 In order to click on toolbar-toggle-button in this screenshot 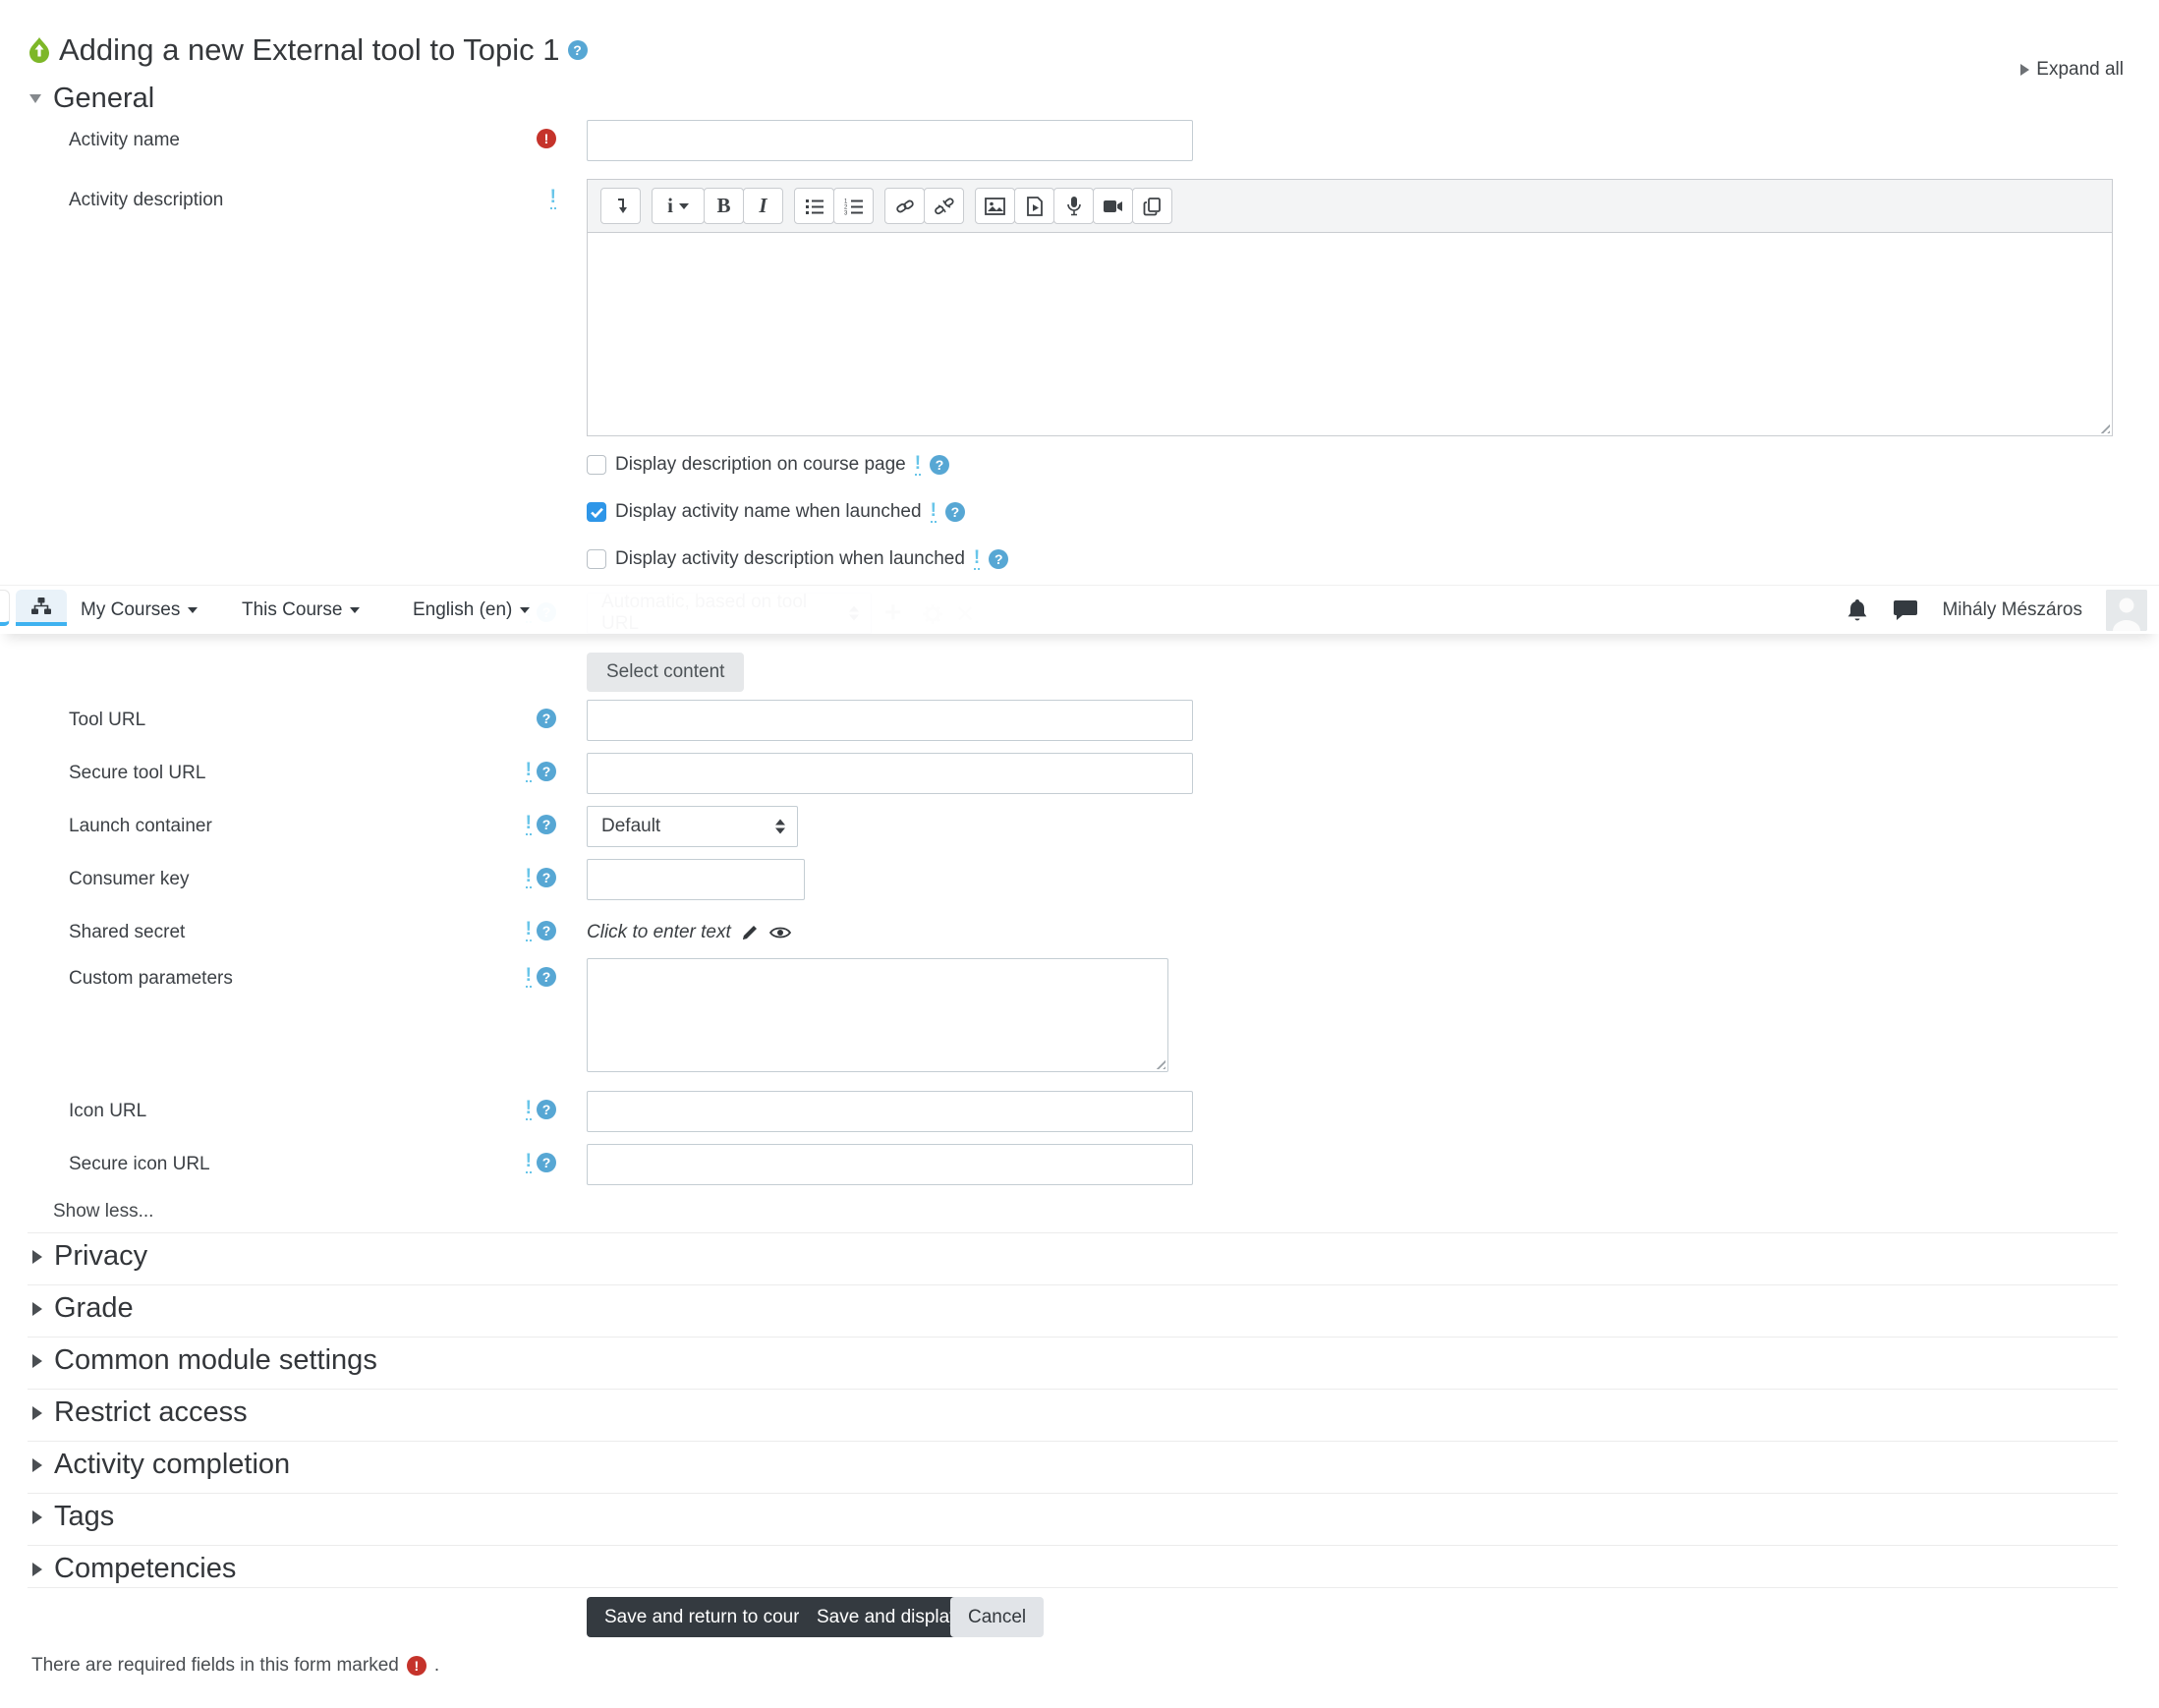, I will do `click(620, 206)`.